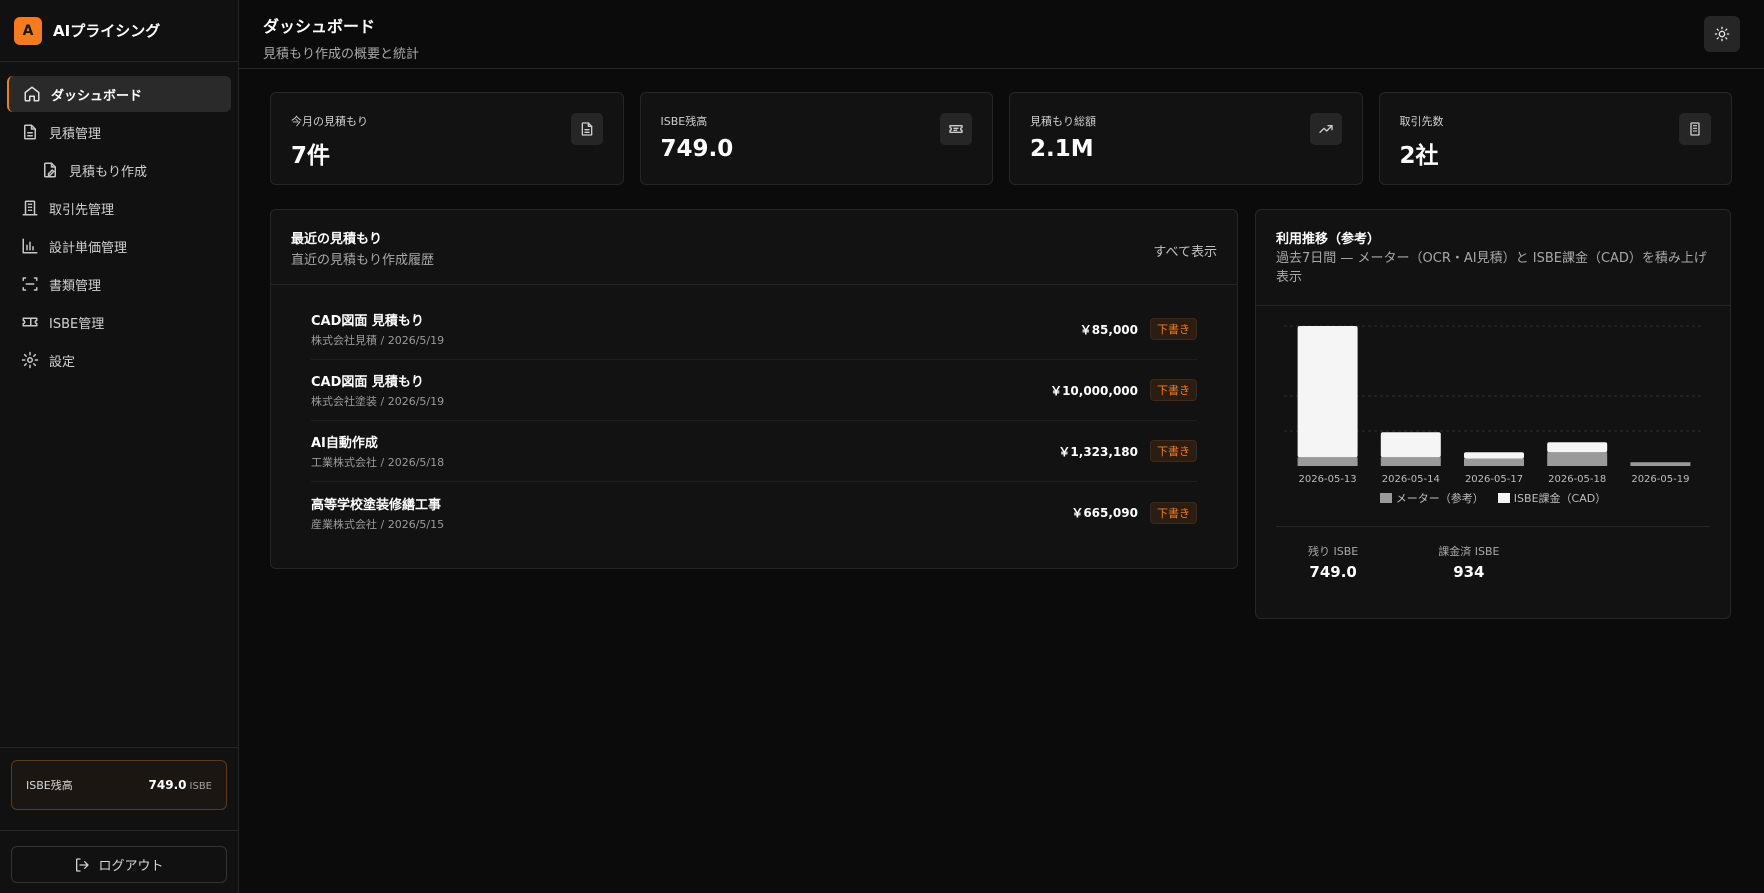 This screenshot has width=1764, height=893. I want to click on stat-value: 2社, so click(1419, 156).